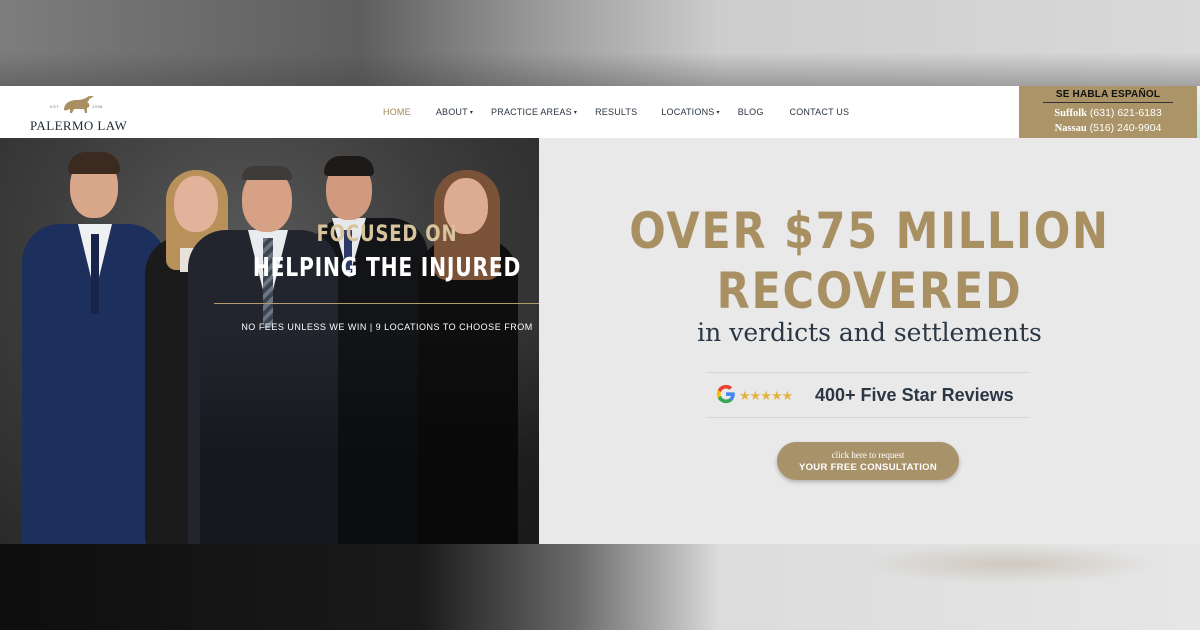  Describe the element at coordinates (1125, 113) in the screenshot. I see `suffolk-phone: (631) 621-6183` at that location.